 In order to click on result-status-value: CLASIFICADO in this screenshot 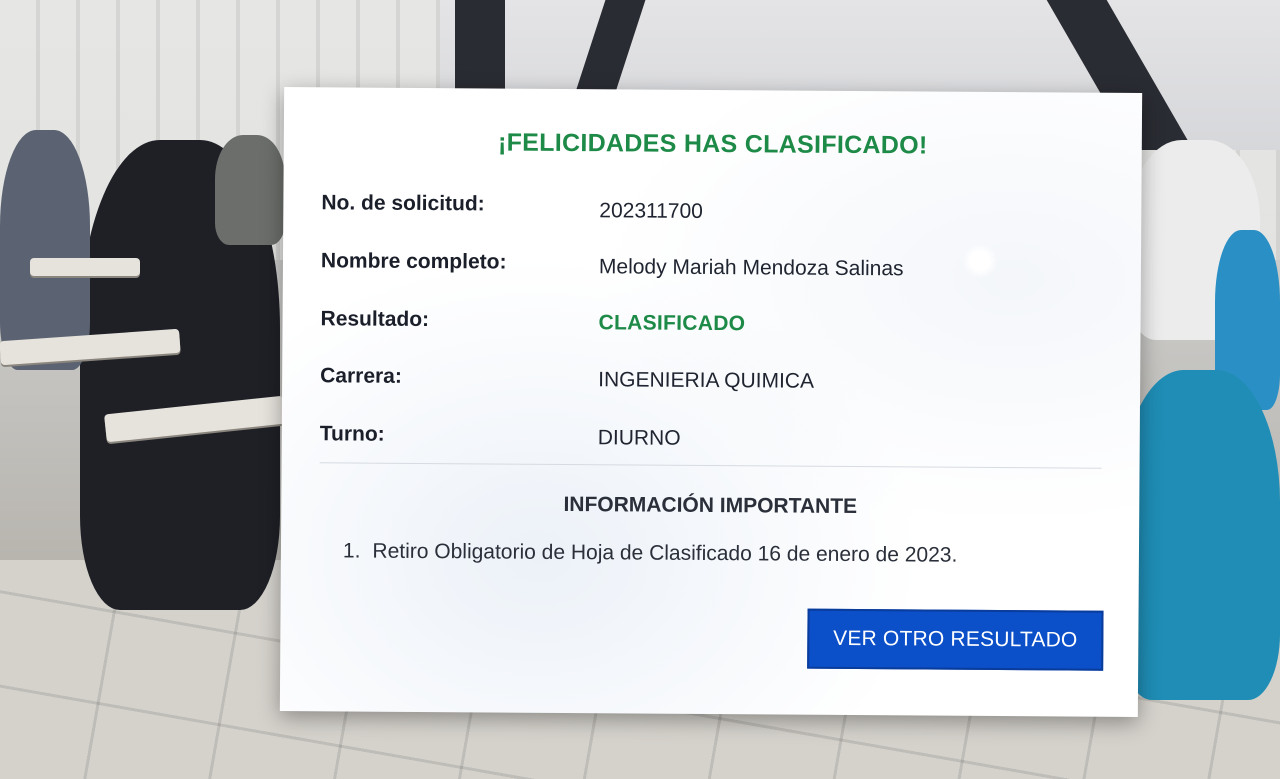, I will do `click(672, 323)`.